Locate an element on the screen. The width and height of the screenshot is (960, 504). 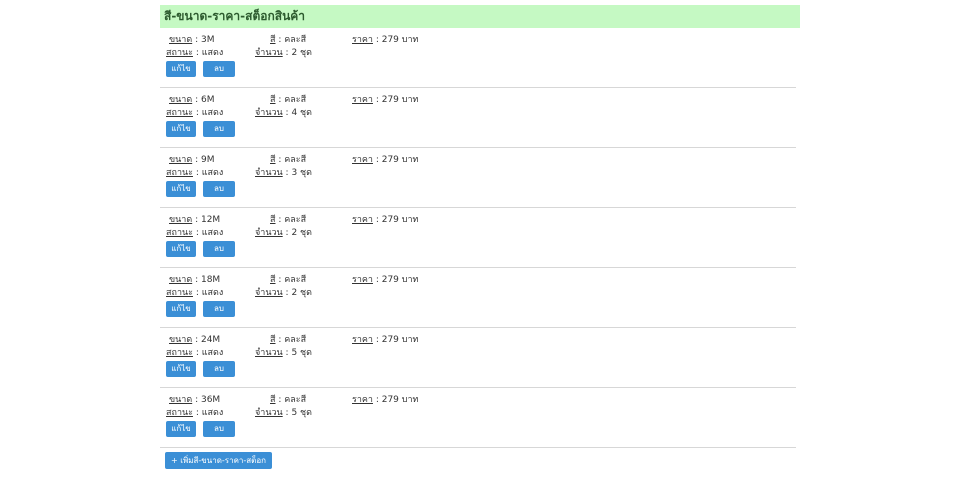
size-field: ขนาด : 6M is located at coordinates (192, 100).